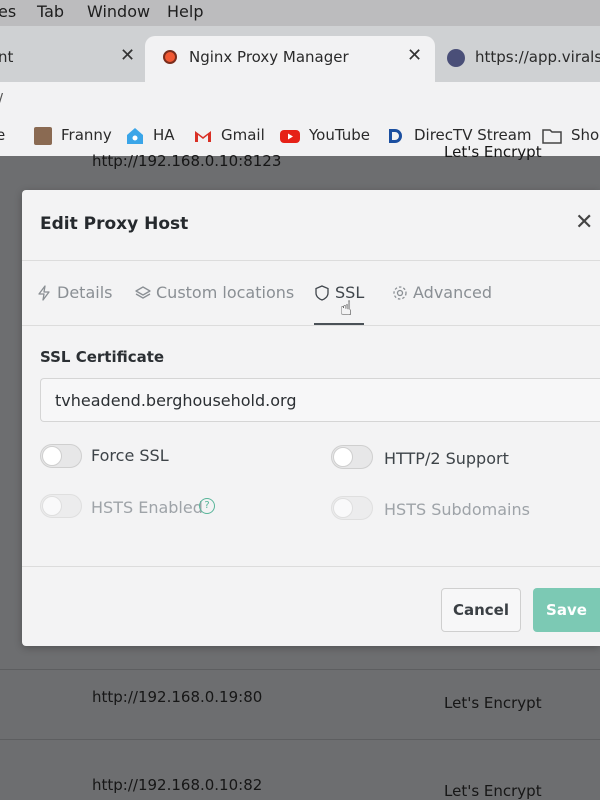 Image resolution: width=600 pixels, height=800 pixels. I want to click on franny-avatar-icon, so click(43, 136).